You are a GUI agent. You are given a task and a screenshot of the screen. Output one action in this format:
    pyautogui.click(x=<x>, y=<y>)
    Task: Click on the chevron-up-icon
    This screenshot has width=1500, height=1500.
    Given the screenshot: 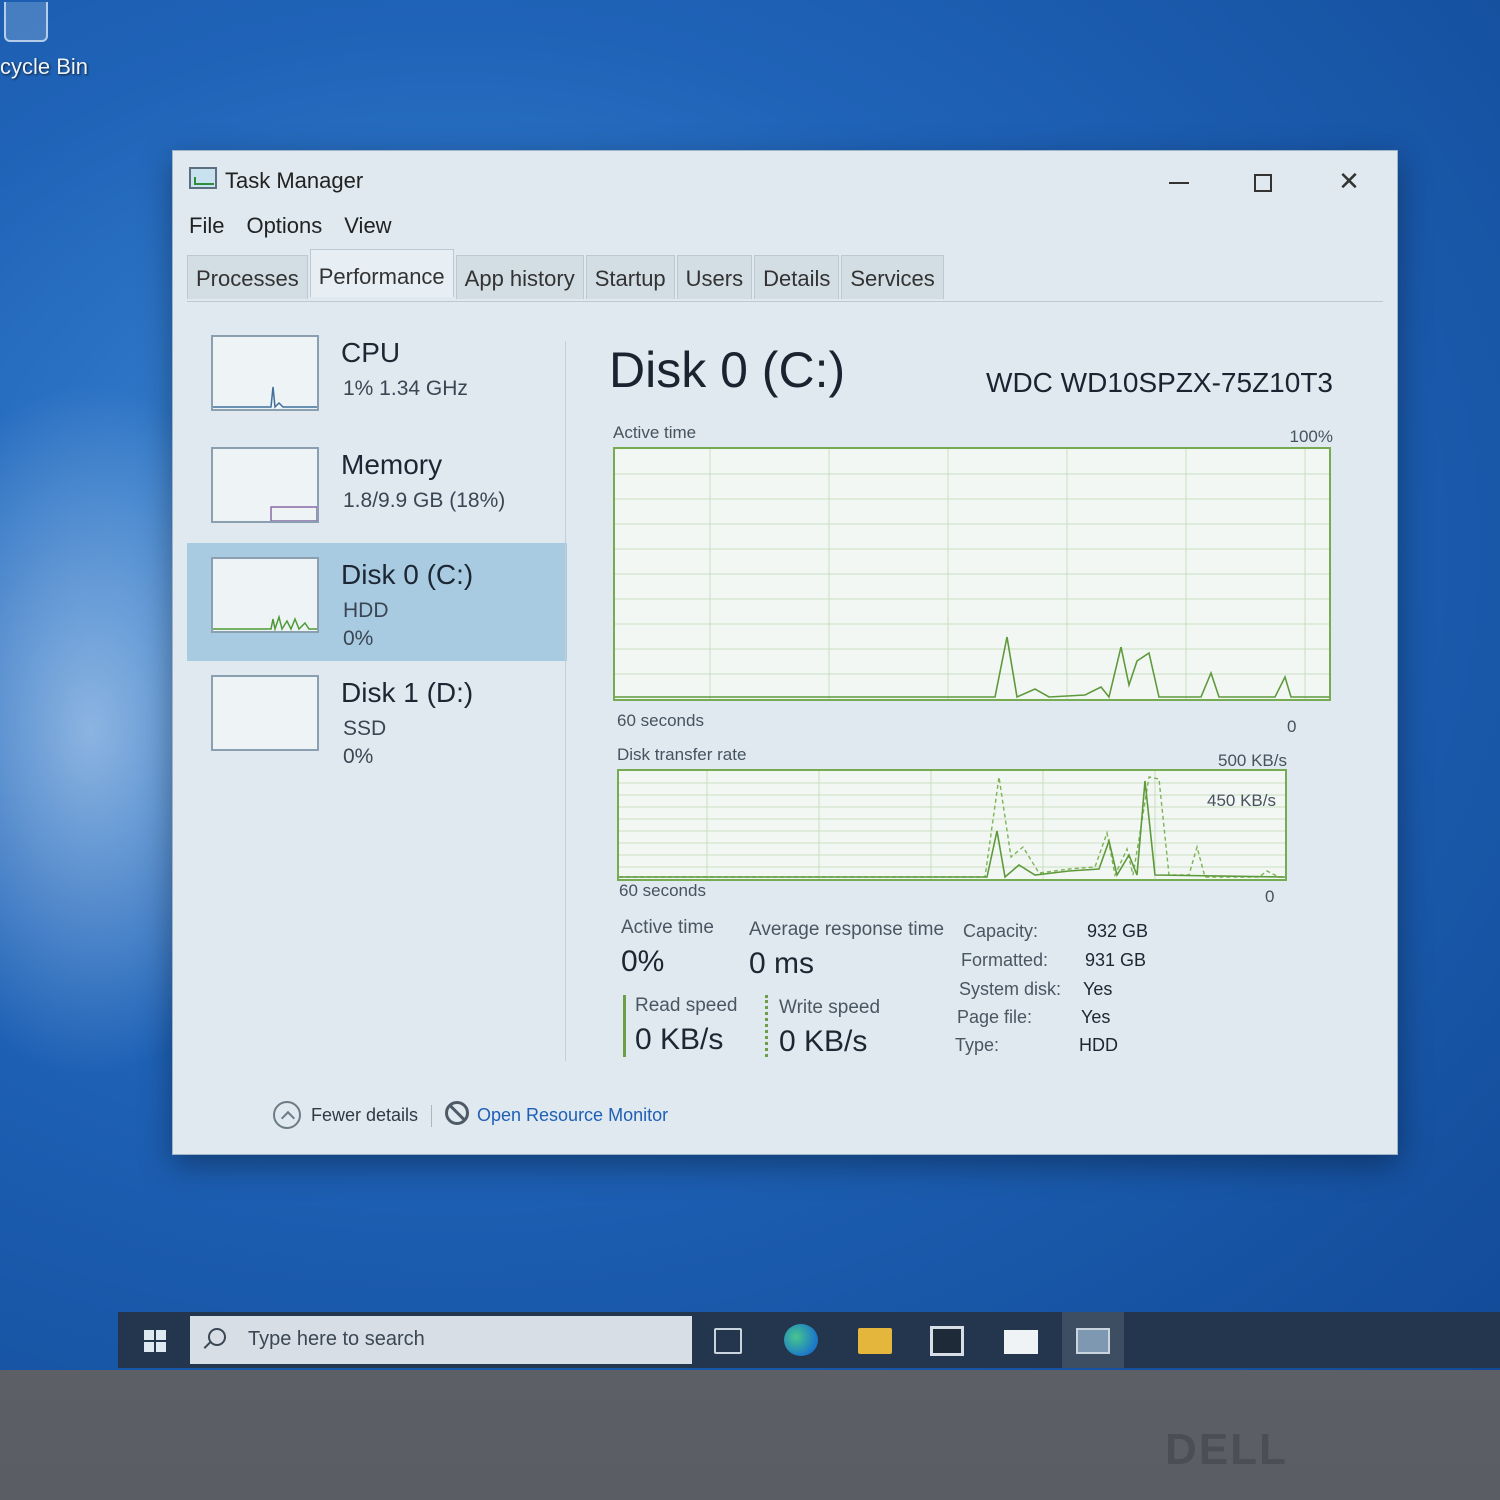 What is the action you would take?
    pyautogui.click(x=287, y=1115)
    